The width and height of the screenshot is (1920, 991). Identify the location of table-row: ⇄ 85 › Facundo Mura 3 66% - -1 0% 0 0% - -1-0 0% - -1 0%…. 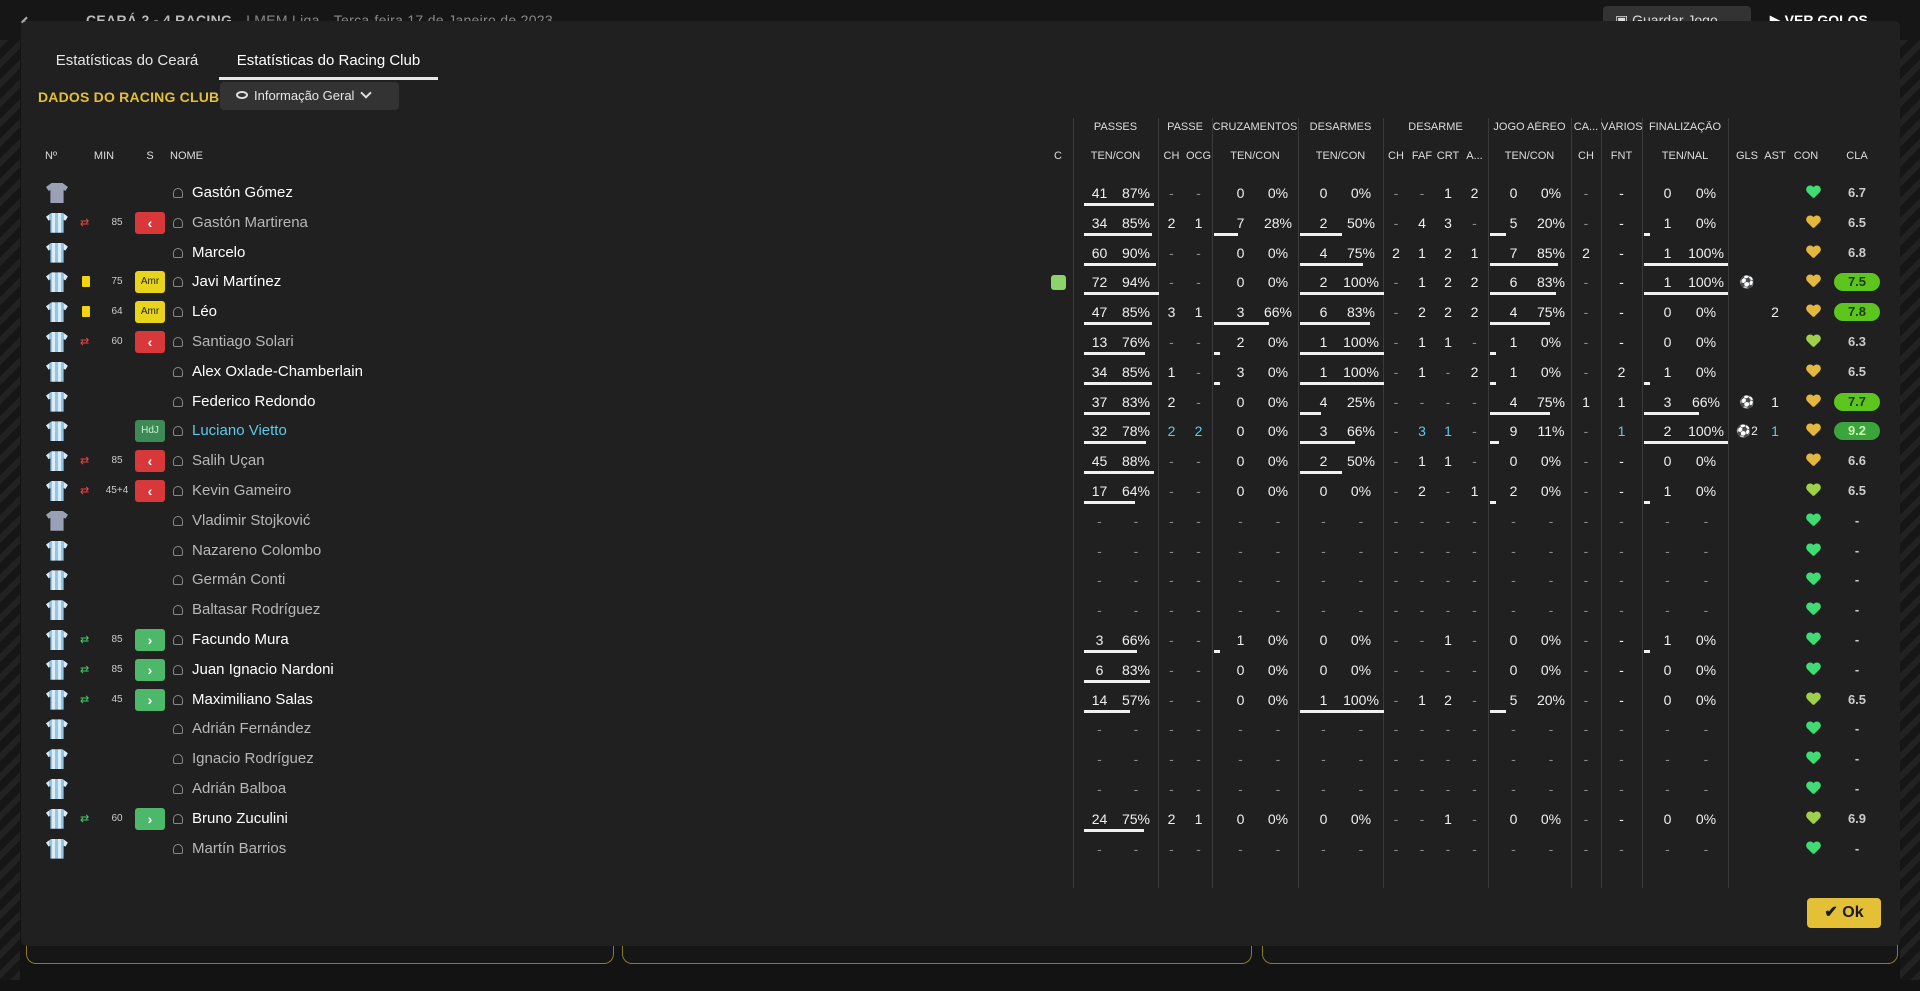
(959, 640).